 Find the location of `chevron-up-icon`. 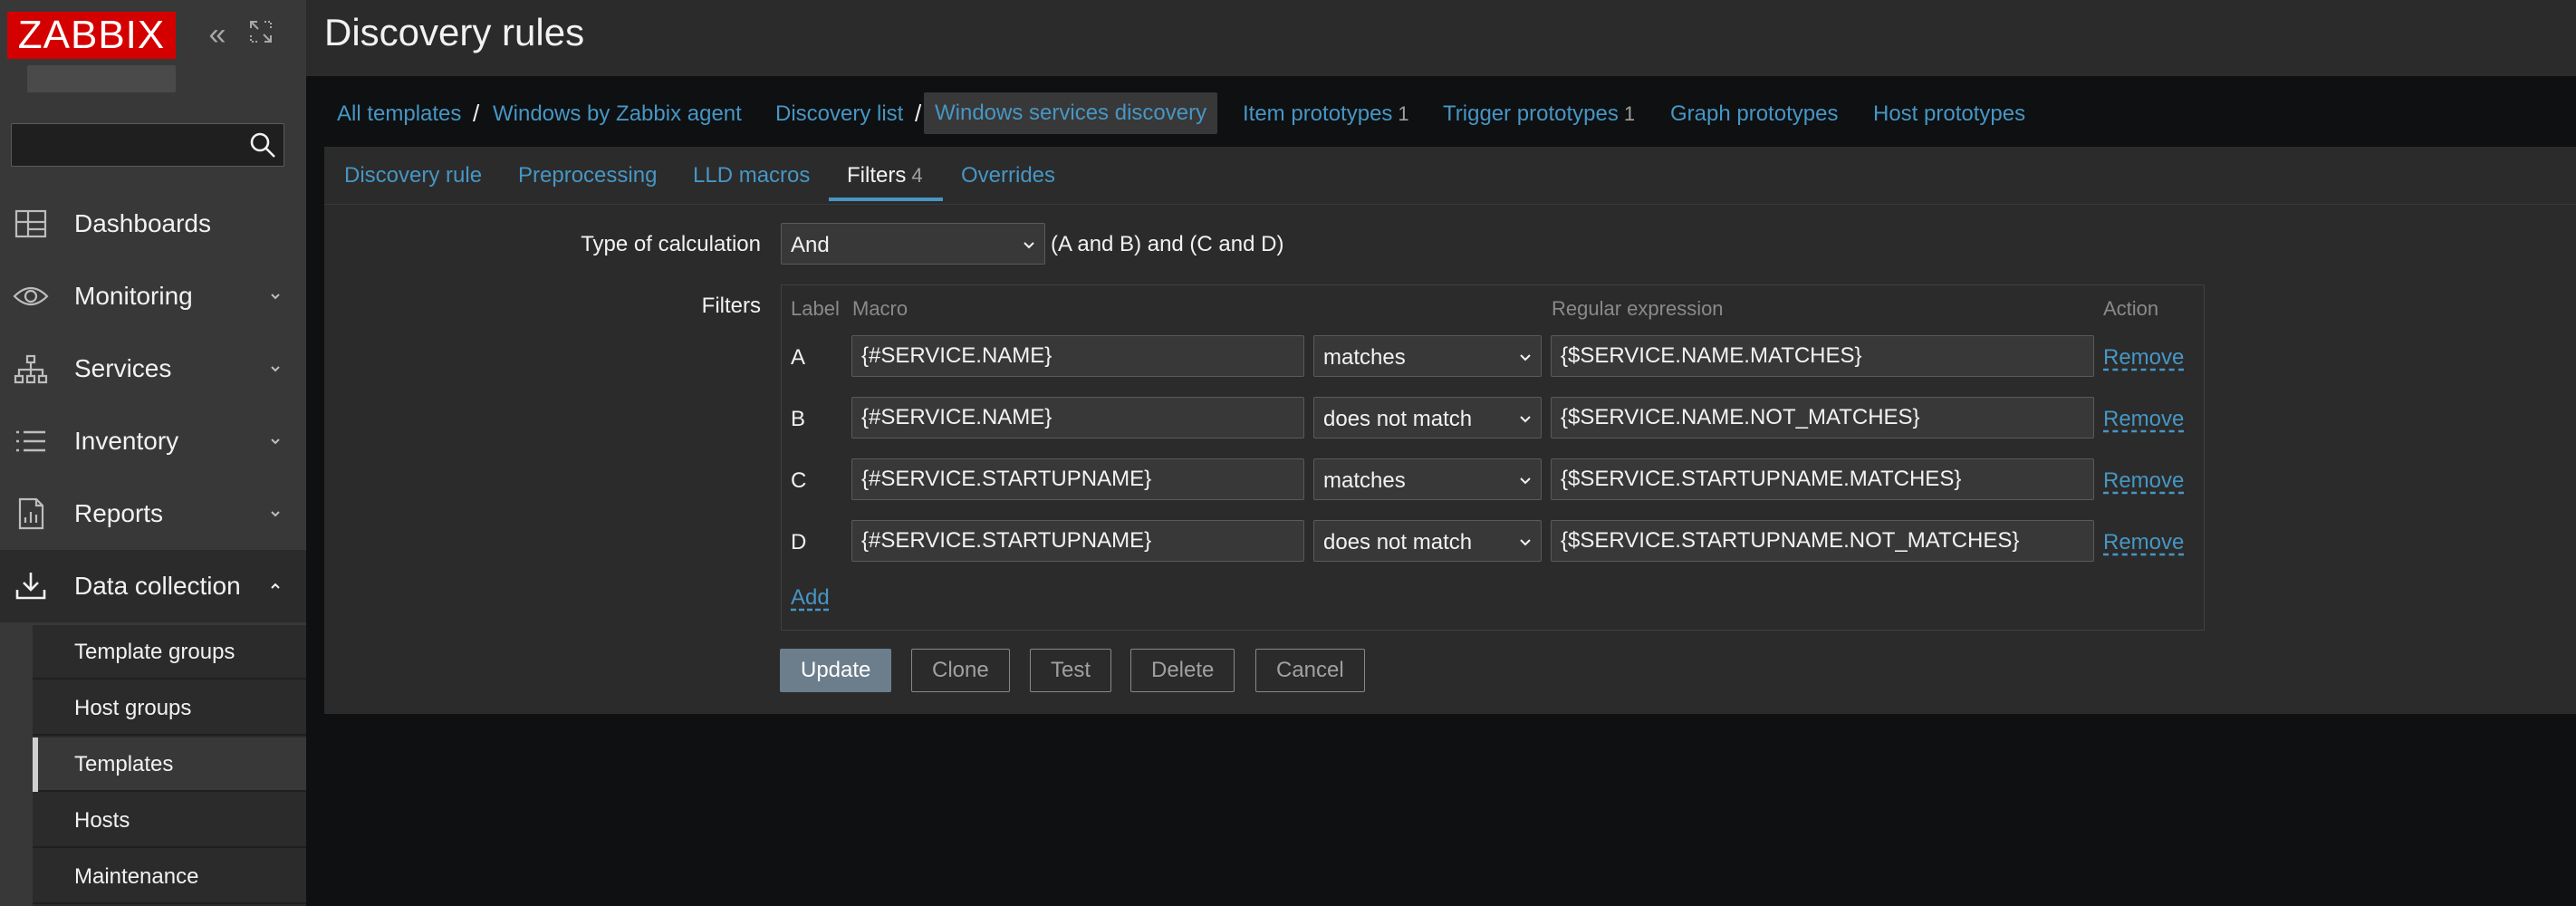

chevron-up-icon is located at coordinates (275, 586).